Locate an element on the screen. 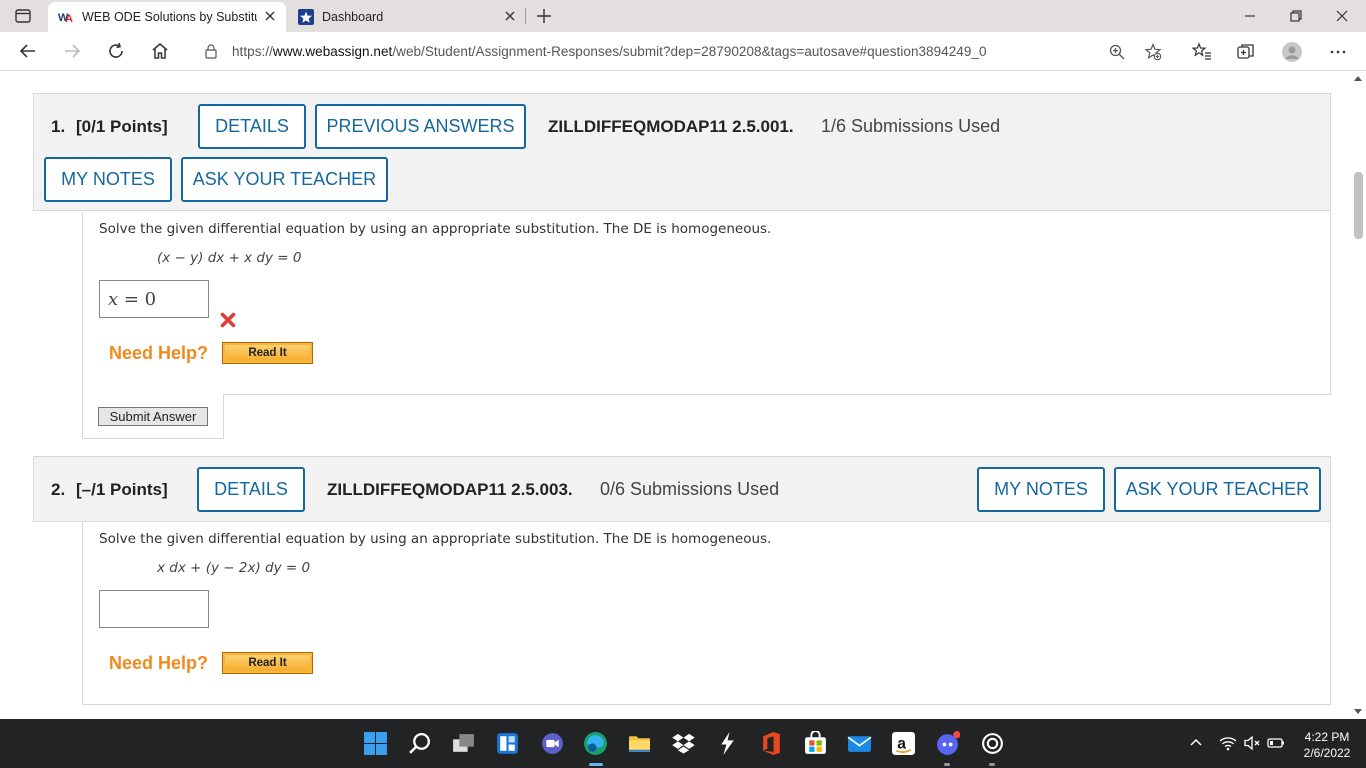 The width and height of the screenshot is (1366, 768). previous-answers-button: PREVIOUS ANSWERS is located at coordinates (420, 126).